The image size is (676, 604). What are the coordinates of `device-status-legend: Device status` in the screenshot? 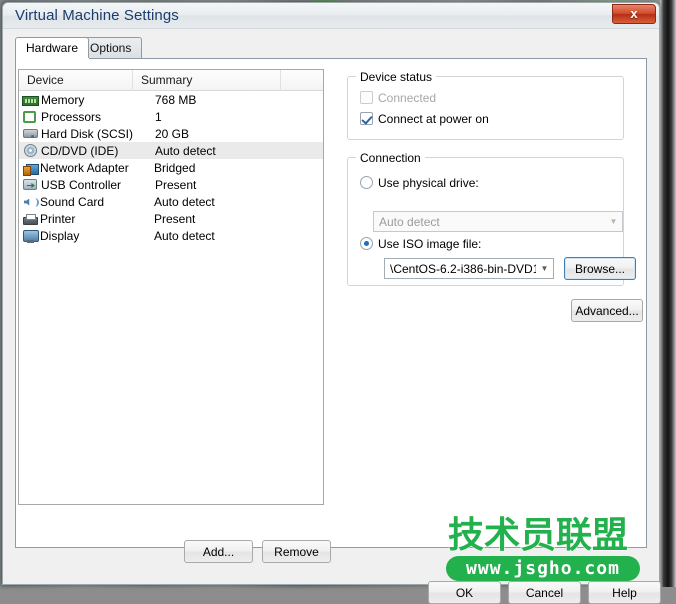 It's located at (396, 77).